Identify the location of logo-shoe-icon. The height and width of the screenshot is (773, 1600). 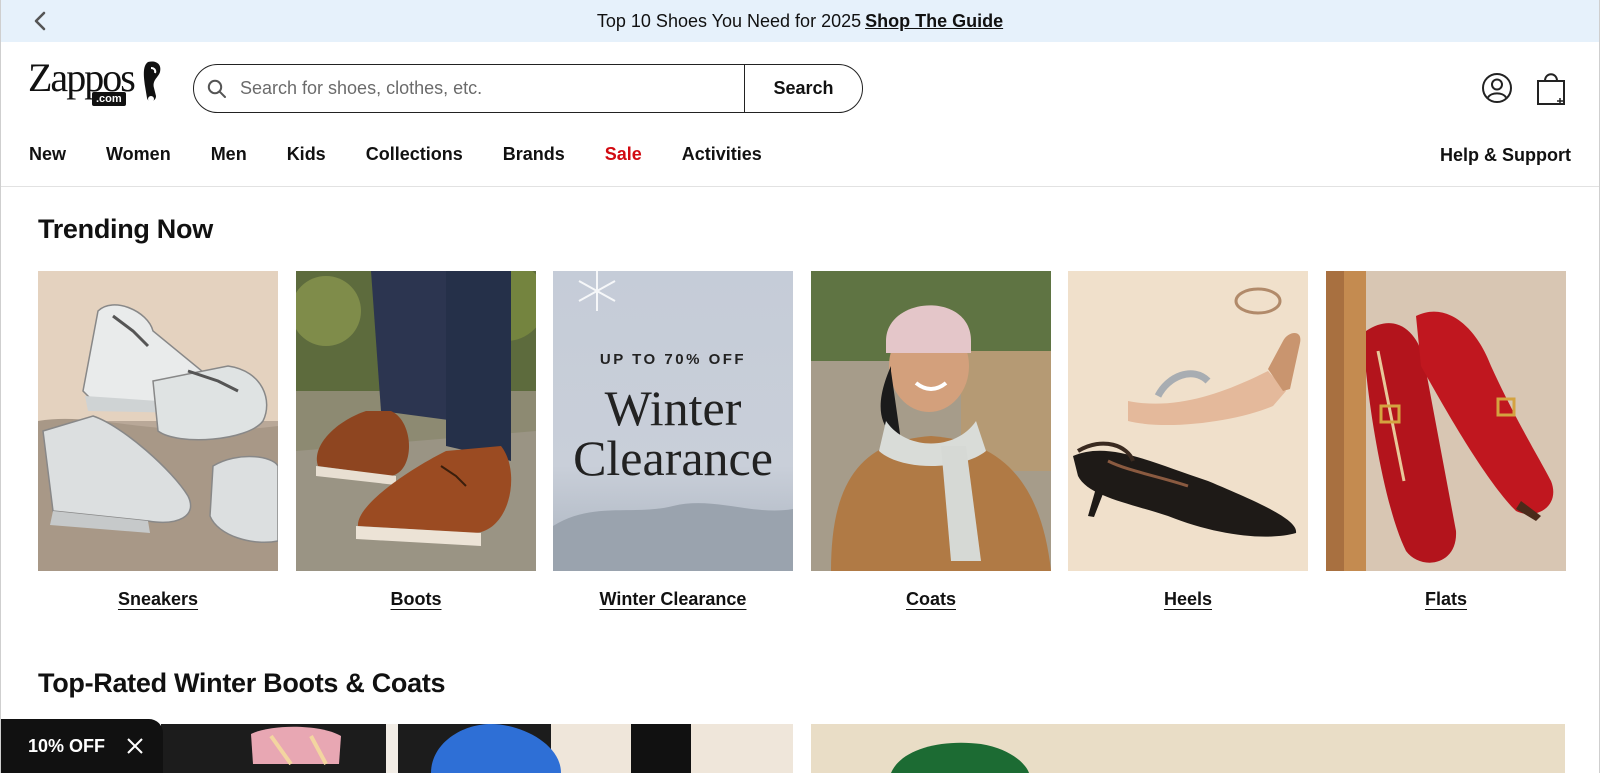
(152, 81).